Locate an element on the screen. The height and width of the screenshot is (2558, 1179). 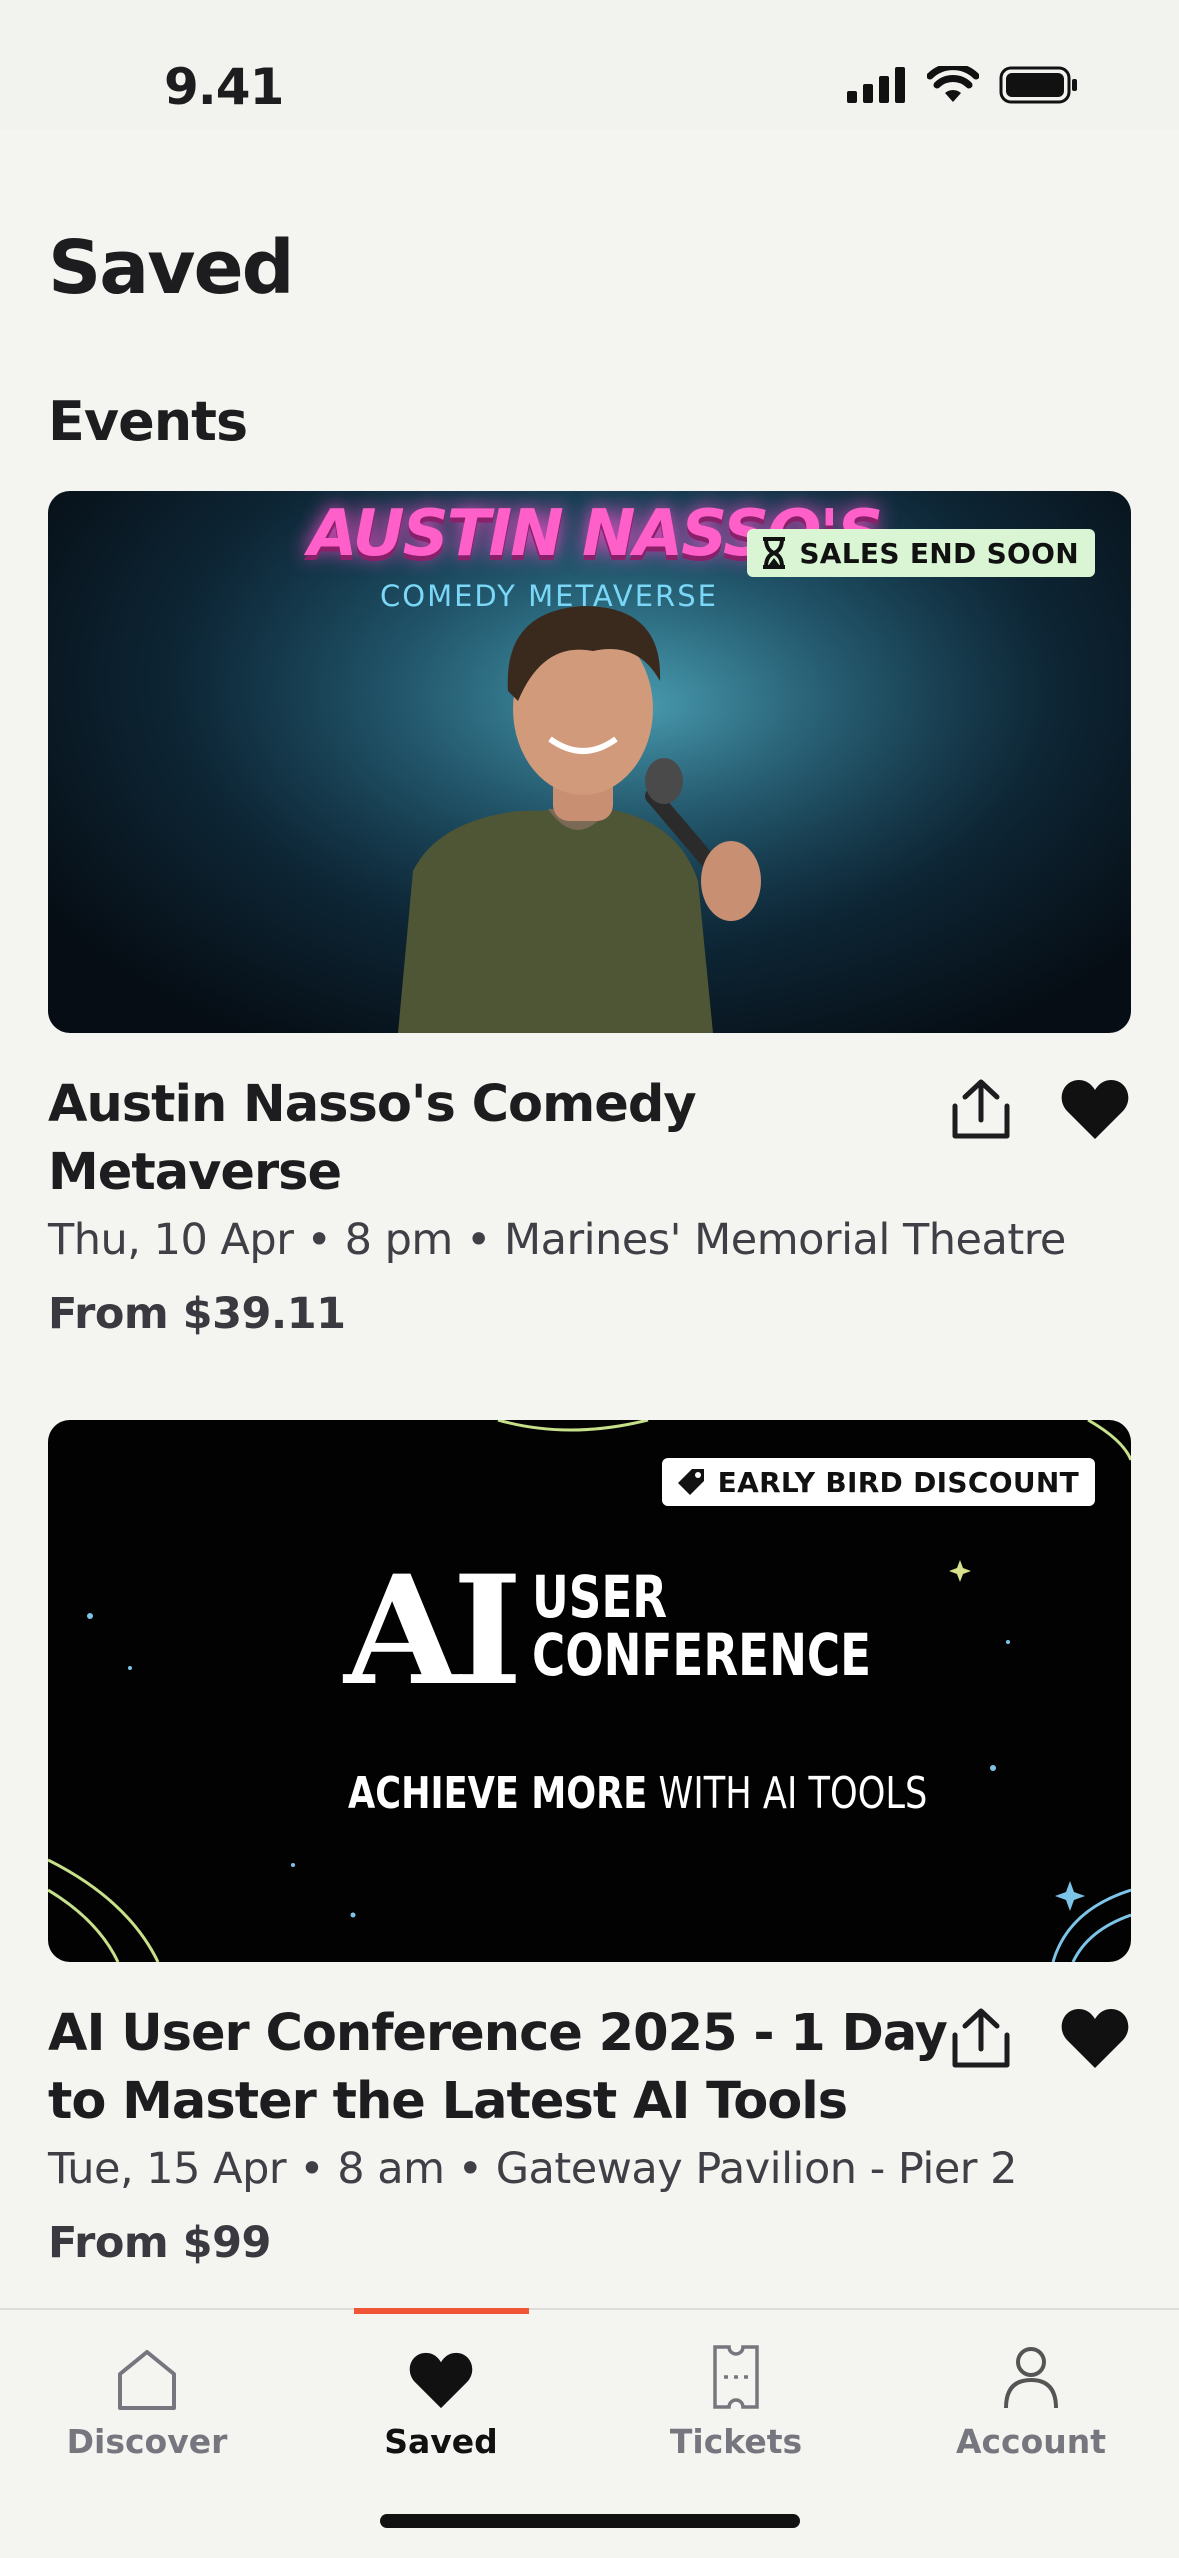
tab-label: Account is located at coordinates (1031, 2441).